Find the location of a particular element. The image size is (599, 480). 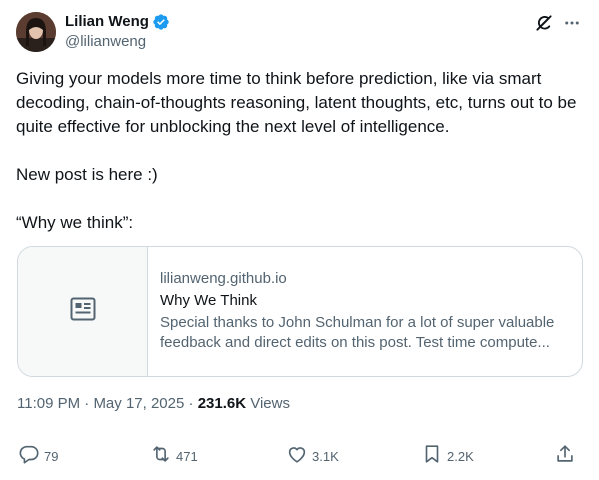

share-icon is located at coordinates (565, 456).